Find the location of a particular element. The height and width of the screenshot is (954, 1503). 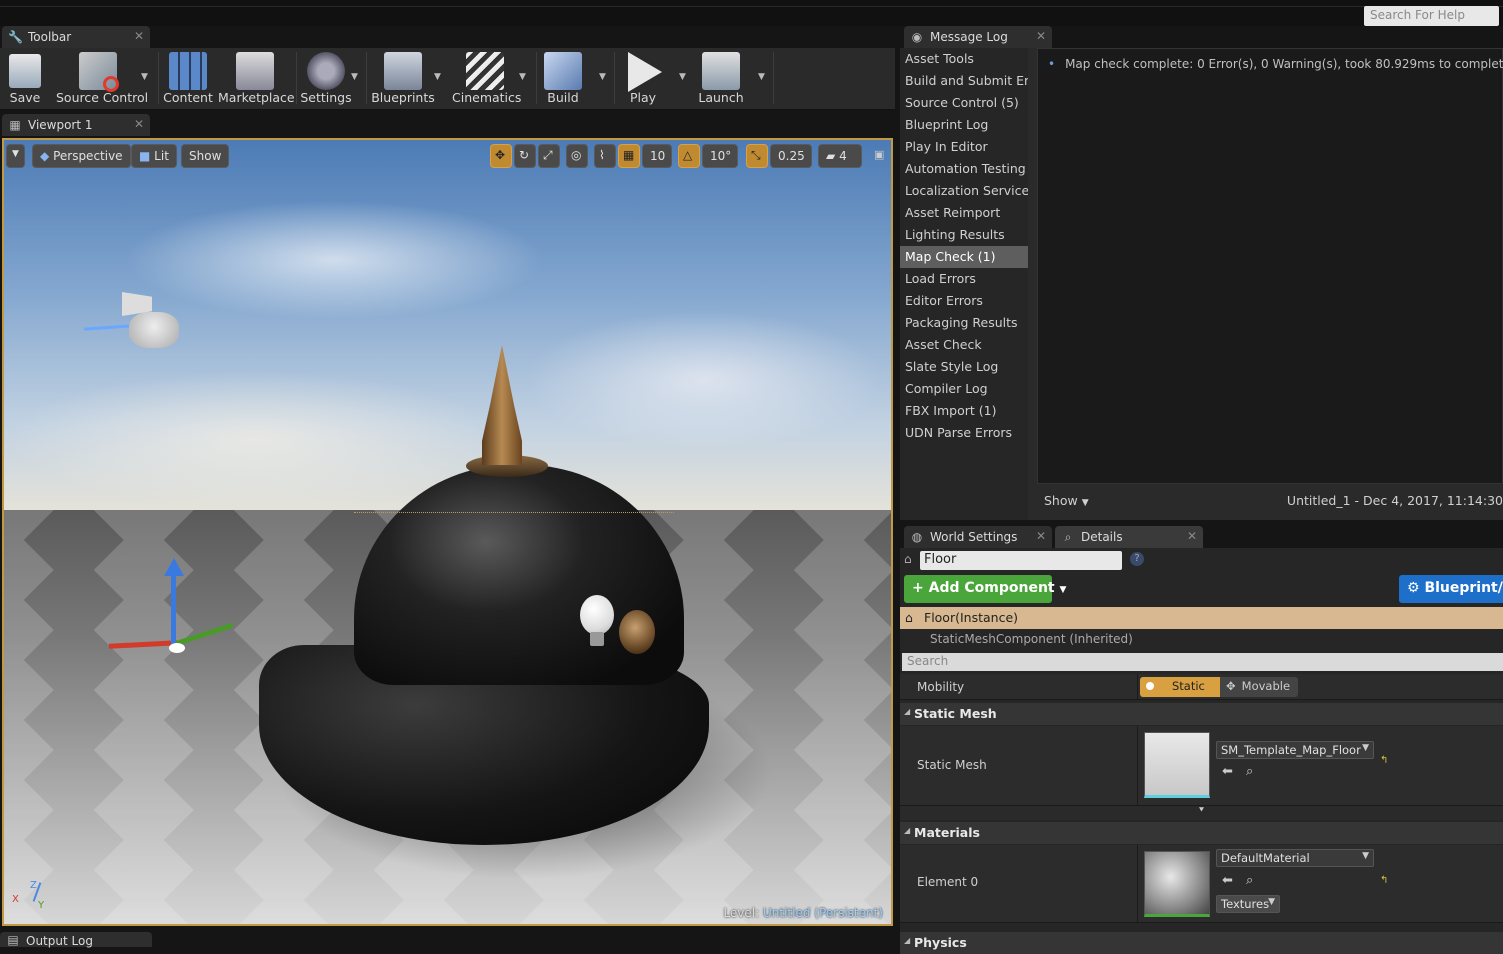

tab-toolbar: 🔧 Toolbar ✕ is located at coordinates (76, 37).